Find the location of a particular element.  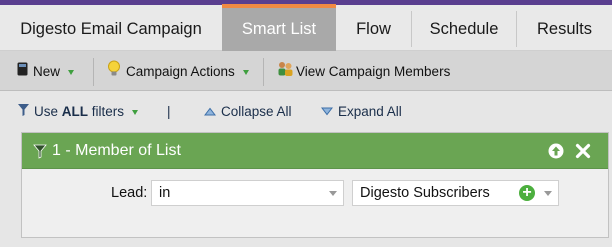

new-button: New is located at coordinates (46, 72).